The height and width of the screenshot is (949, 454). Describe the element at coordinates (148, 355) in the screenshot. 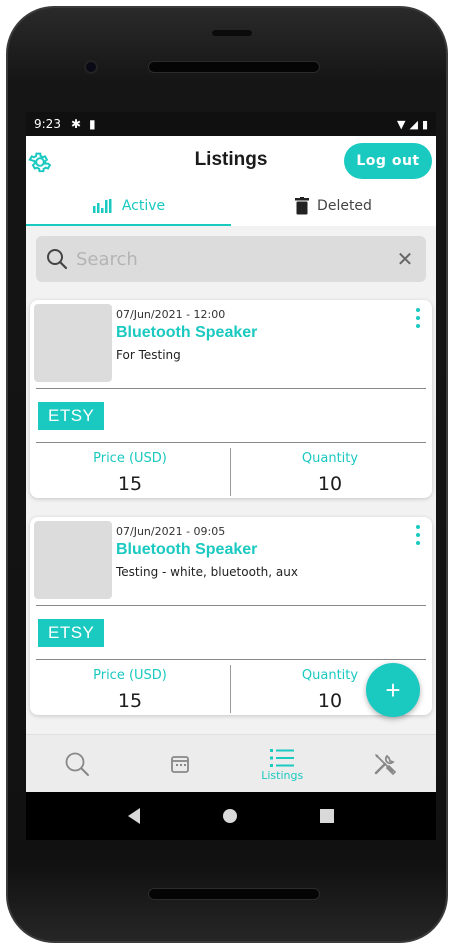

I see `listing-description: For Testing` at that location.